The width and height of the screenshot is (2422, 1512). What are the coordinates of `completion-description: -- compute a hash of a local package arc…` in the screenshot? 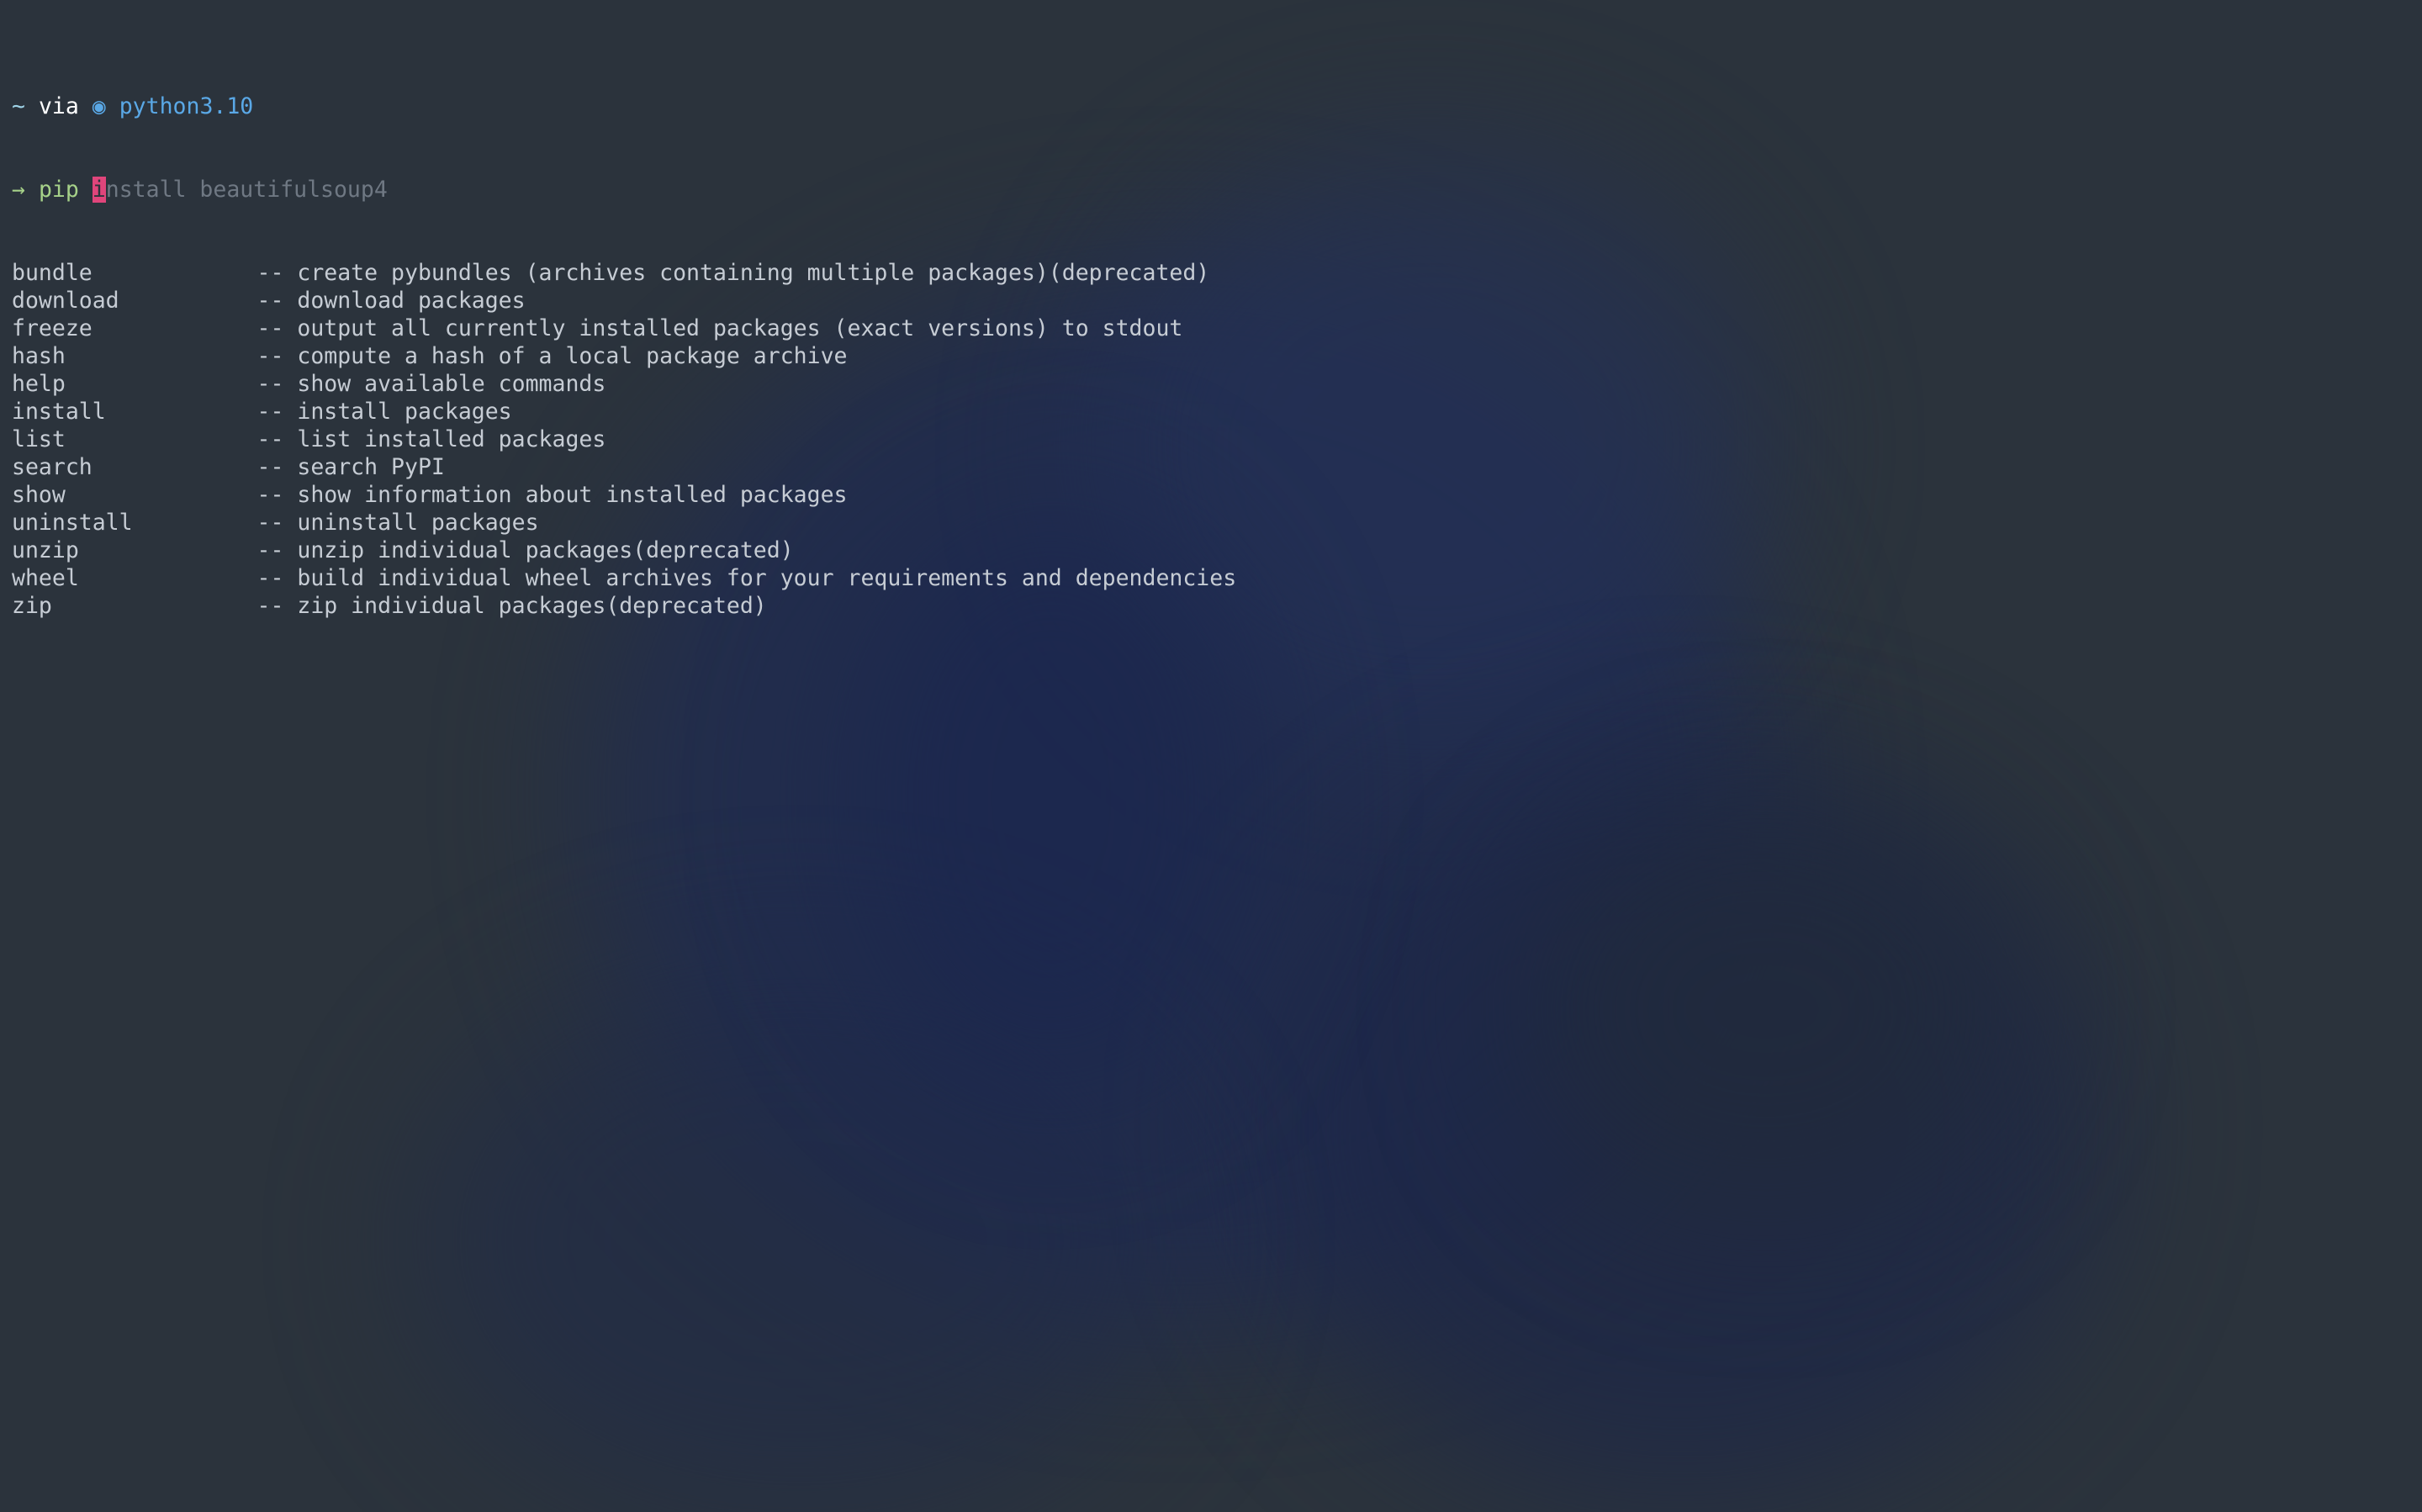 It's located at (552, 356).